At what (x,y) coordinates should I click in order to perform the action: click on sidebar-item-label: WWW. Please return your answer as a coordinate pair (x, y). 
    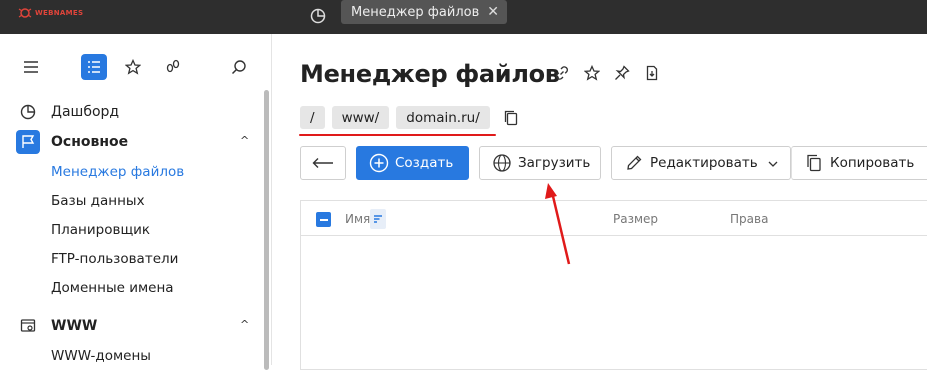
    Looking at the image, I should click on (74, 326).